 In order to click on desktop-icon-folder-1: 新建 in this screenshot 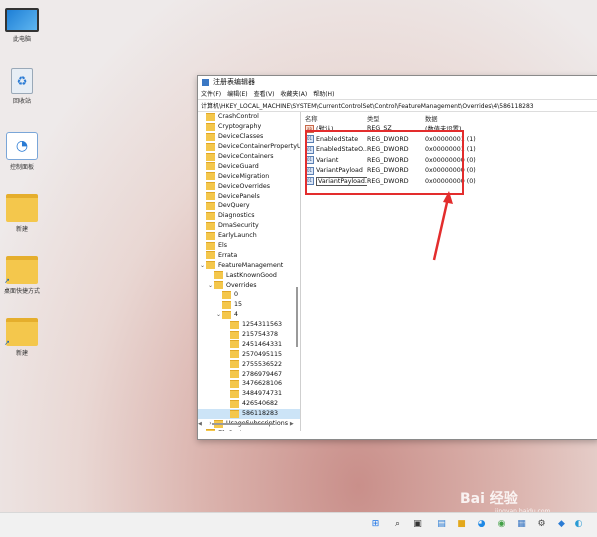, I will do `click(22, 213)`.